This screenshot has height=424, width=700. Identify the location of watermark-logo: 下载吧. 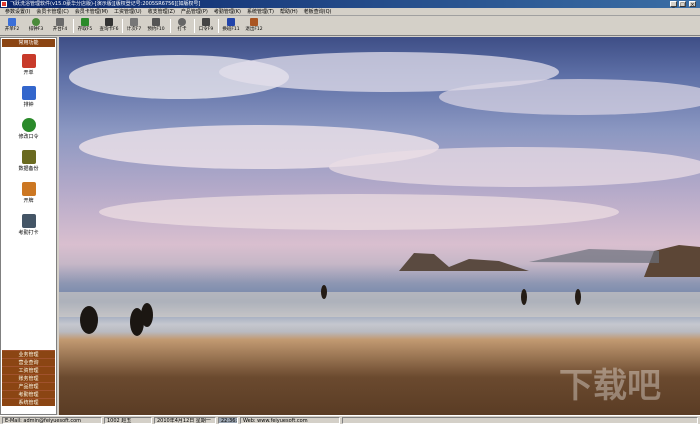
(610, 386).